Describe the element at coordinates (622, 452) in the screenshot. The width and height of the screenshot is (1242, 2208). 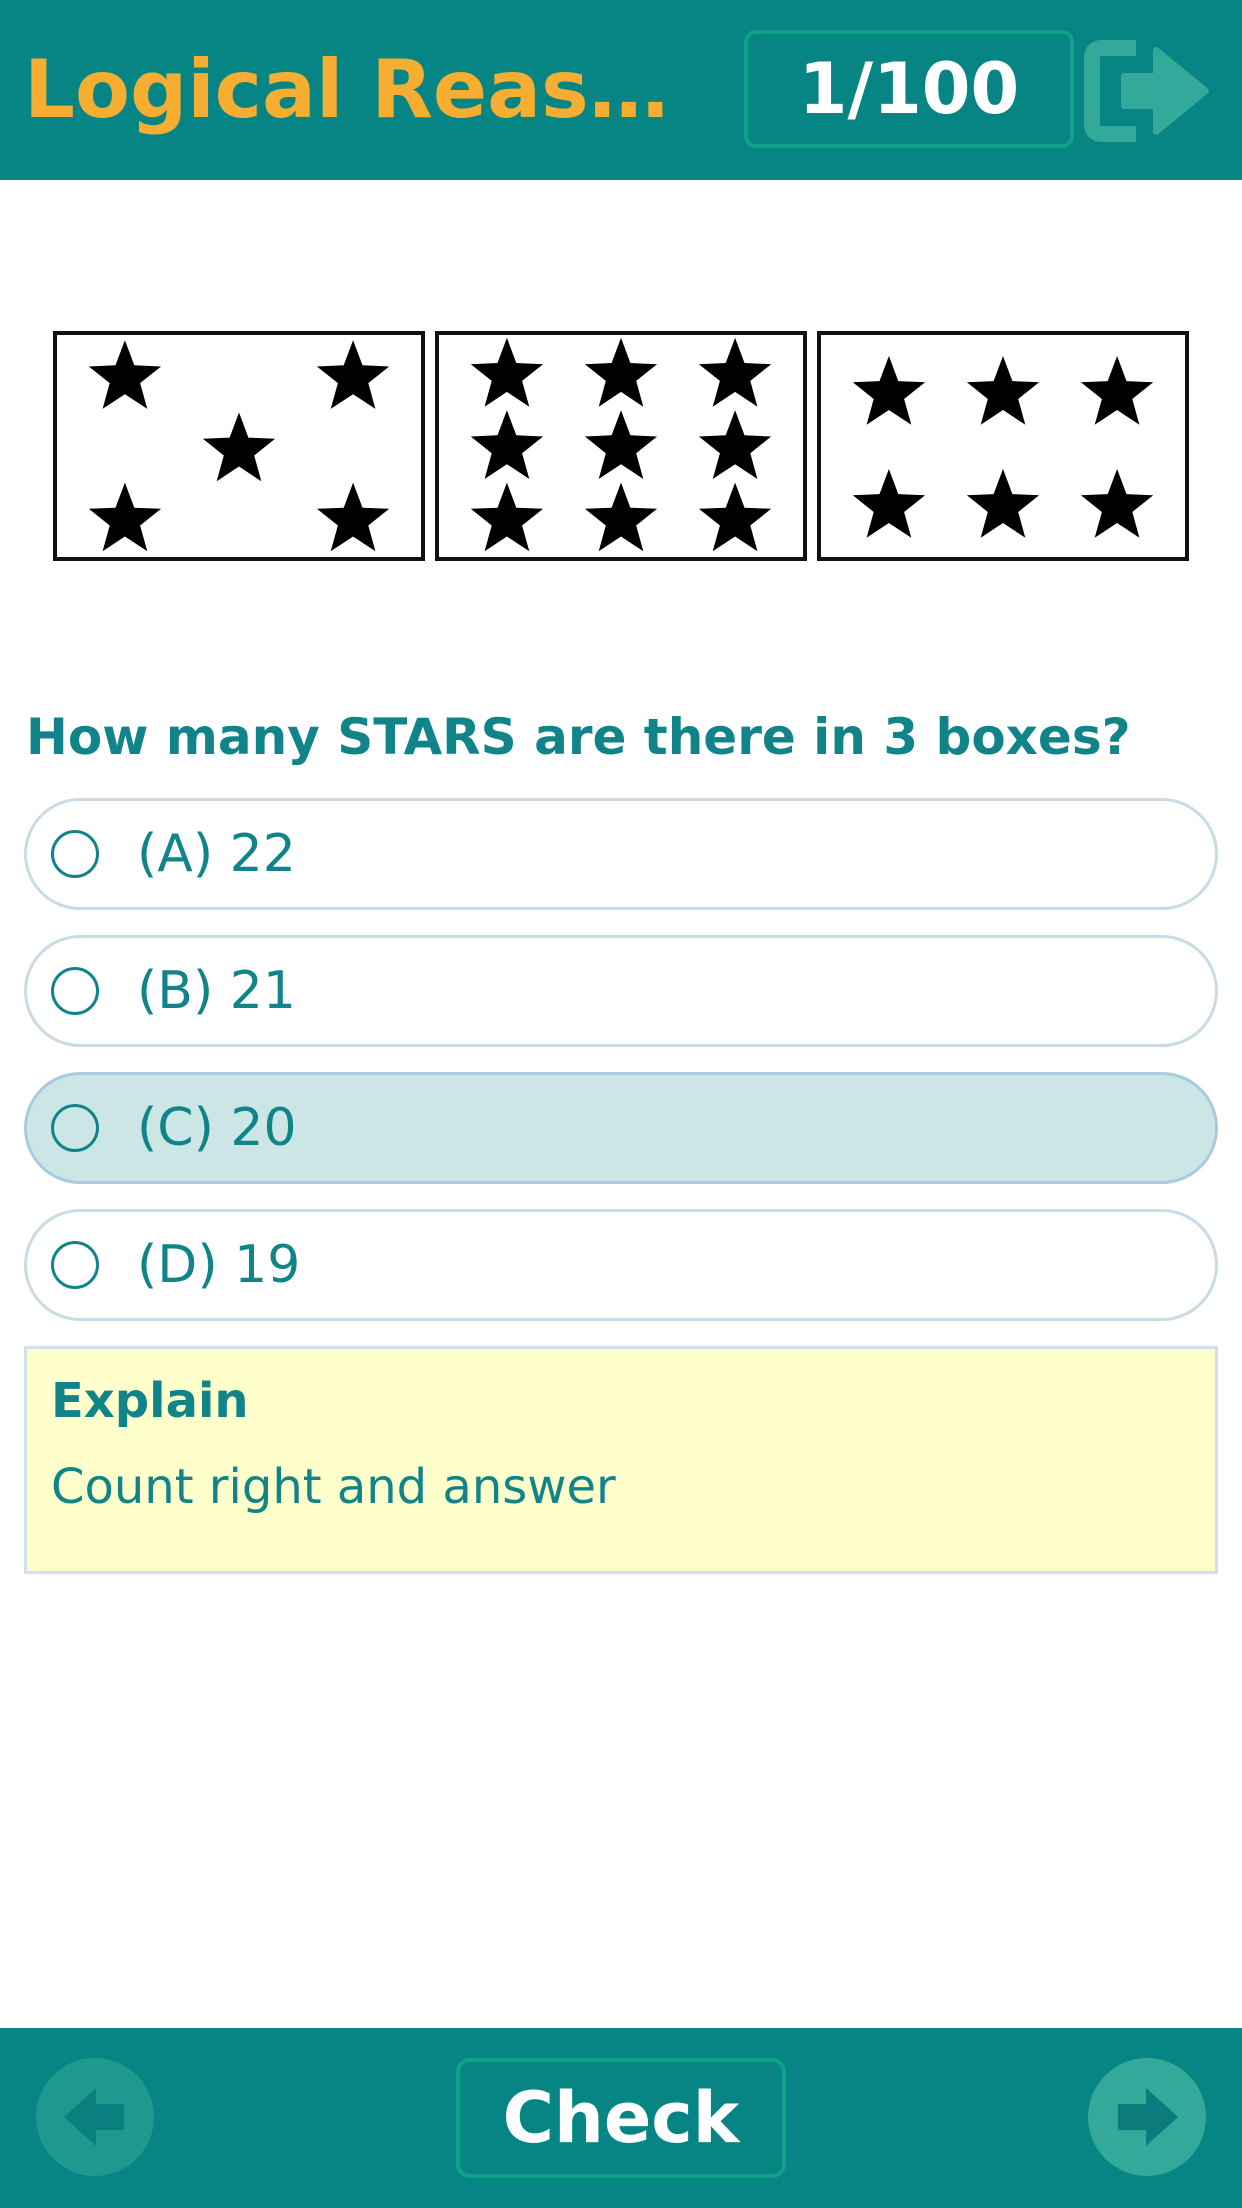
I see `puzzle-image` at that location.